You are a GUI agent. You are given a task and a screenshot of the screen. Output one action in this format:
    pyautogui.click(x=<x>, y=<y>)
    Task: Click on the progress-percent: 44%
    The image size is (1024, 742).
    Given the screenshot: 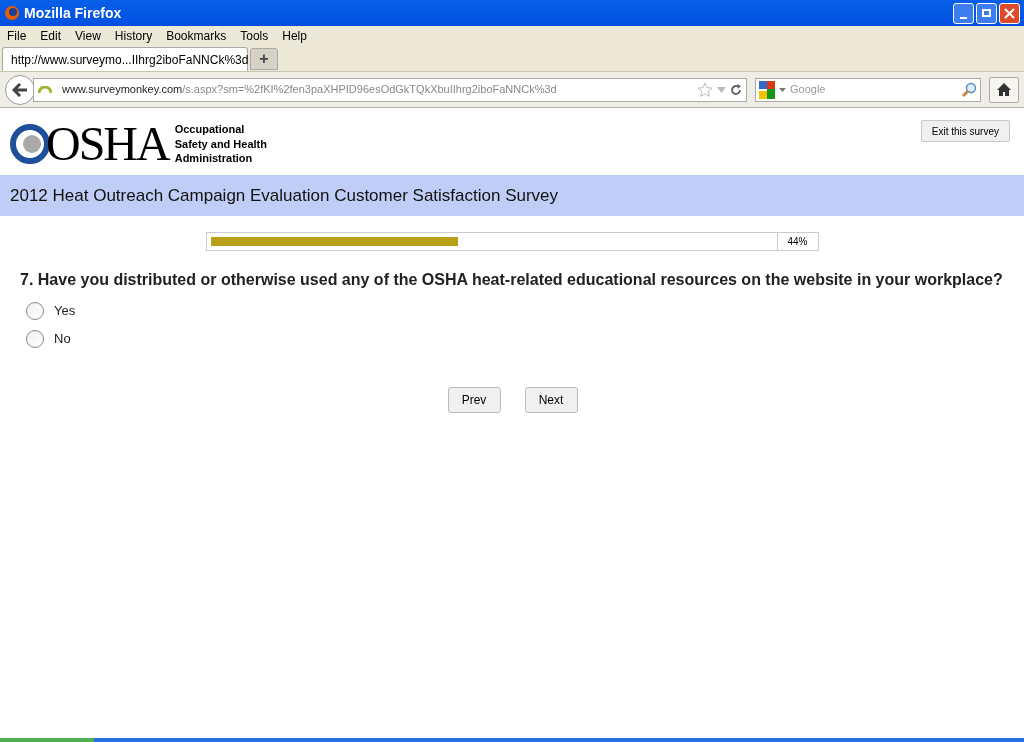 What is the action you would take?
    pyautogui.click(x=798, y=241)
    